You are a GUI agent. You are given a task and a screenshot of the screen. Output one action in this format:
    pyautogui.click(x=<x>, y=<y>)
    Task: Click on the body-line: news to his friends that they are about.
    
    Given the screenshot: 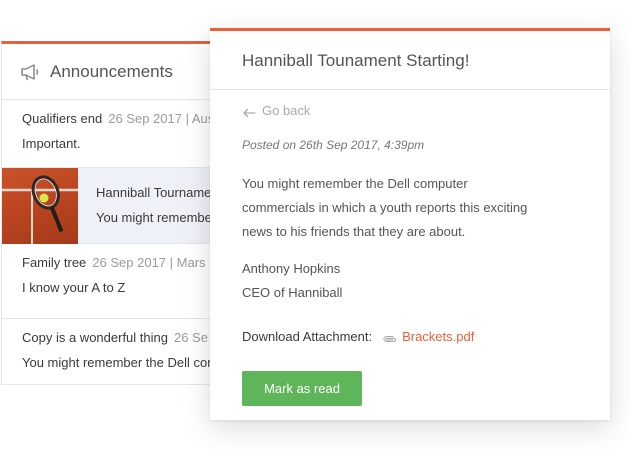 What is the action you would take?
    pyautogui.click(x=354, y=231)
    